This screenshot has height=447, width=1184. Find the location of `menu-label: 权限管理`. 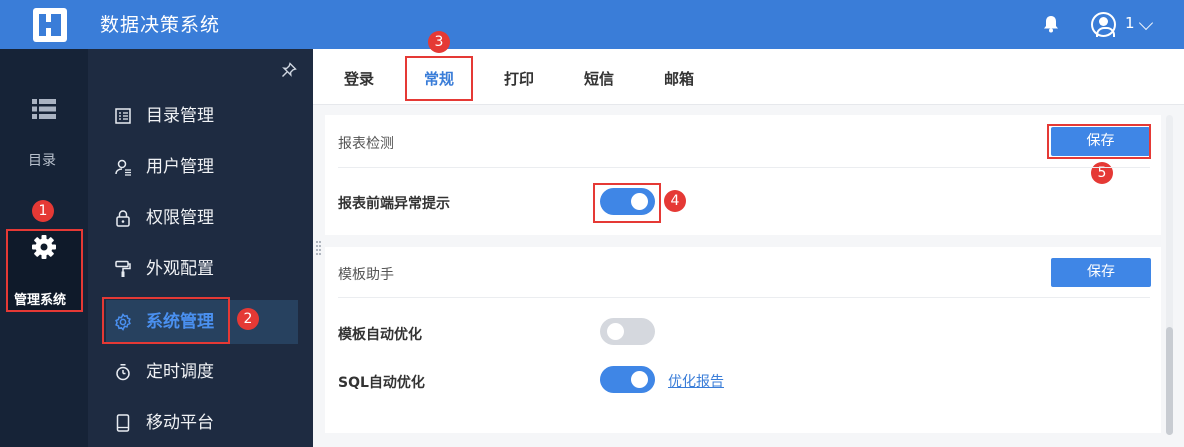

menu-label: 权限管理 is located at coordinates (180, 218).